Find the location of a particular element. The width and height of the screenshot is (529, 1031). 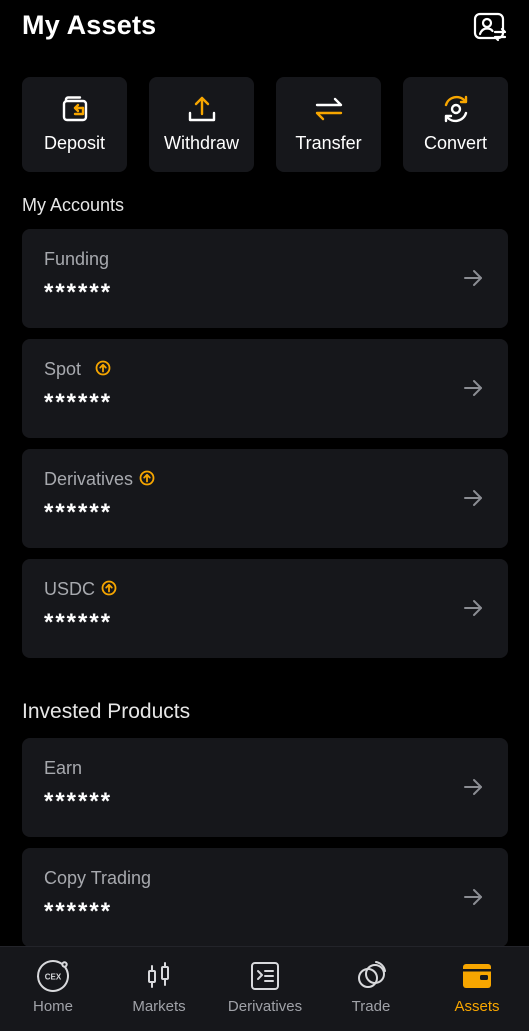

cex-home-icon: CEX is located at coordinates (53, 976).